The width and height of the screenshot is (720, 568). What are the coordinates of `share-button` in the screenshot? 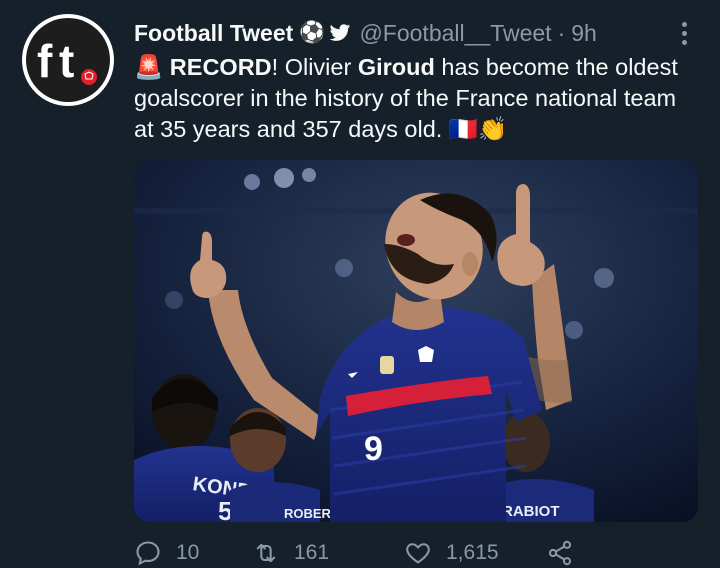 It's located at (567, 553).